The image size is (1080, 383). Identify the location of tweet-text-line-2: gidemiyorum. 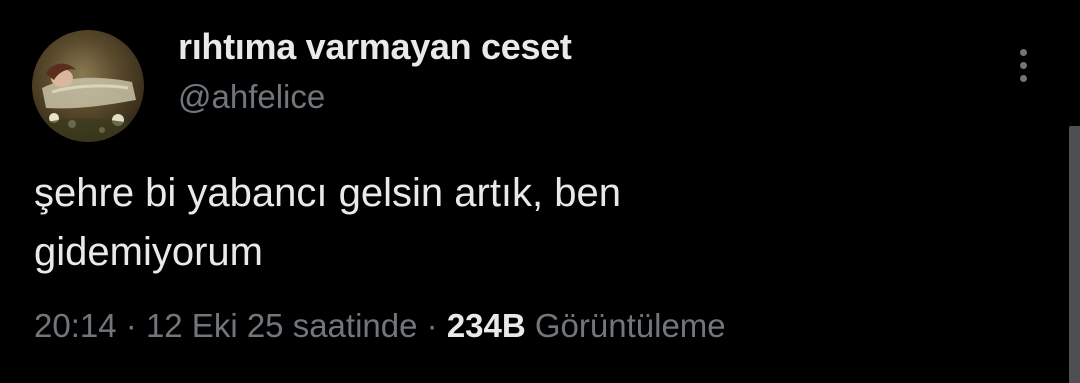
(148, 252).